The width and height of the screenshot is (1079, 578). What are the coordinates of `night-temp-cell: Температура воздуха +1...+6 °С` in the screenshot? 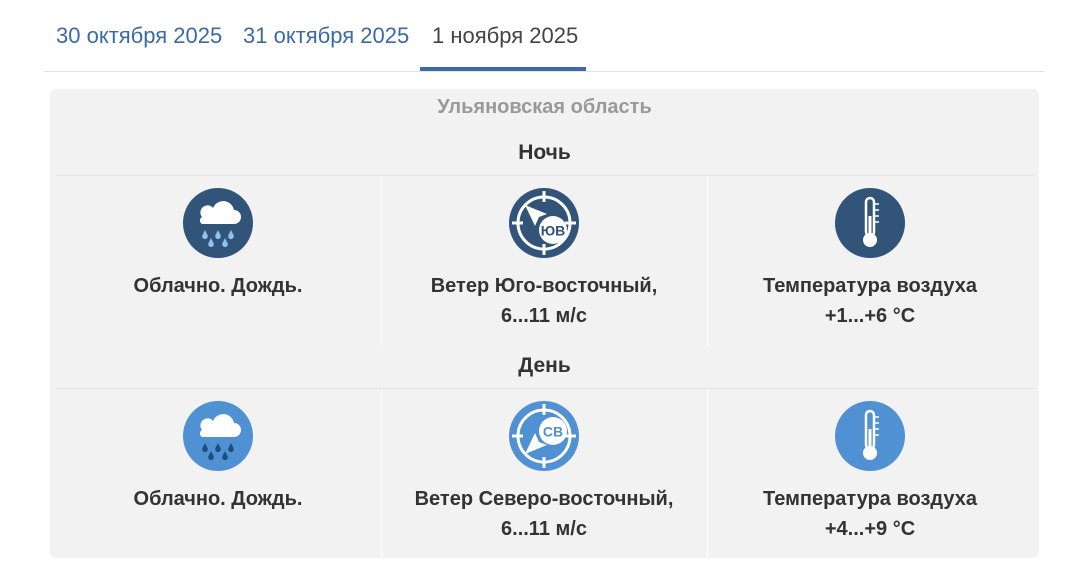 It's located at (870, 260).